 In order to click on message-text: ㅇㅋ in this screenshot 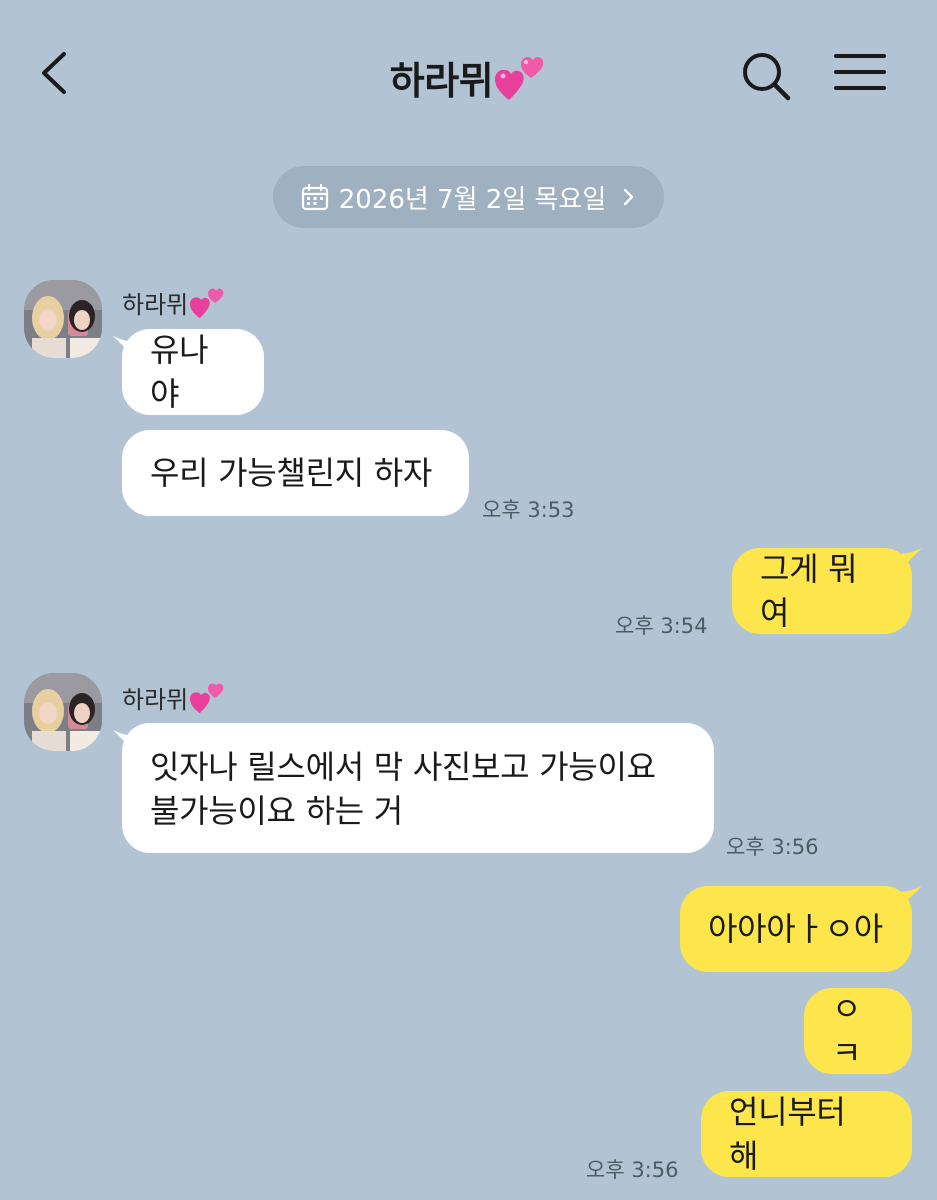, I will do `click(847, 1031)`.